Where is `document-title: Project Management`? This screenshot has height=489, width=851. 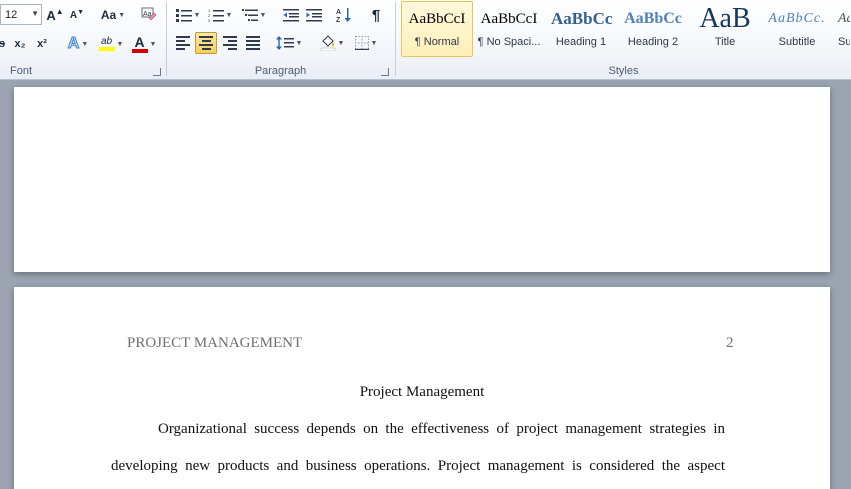
document-title: Project Management is located at coordinates (422, 392).